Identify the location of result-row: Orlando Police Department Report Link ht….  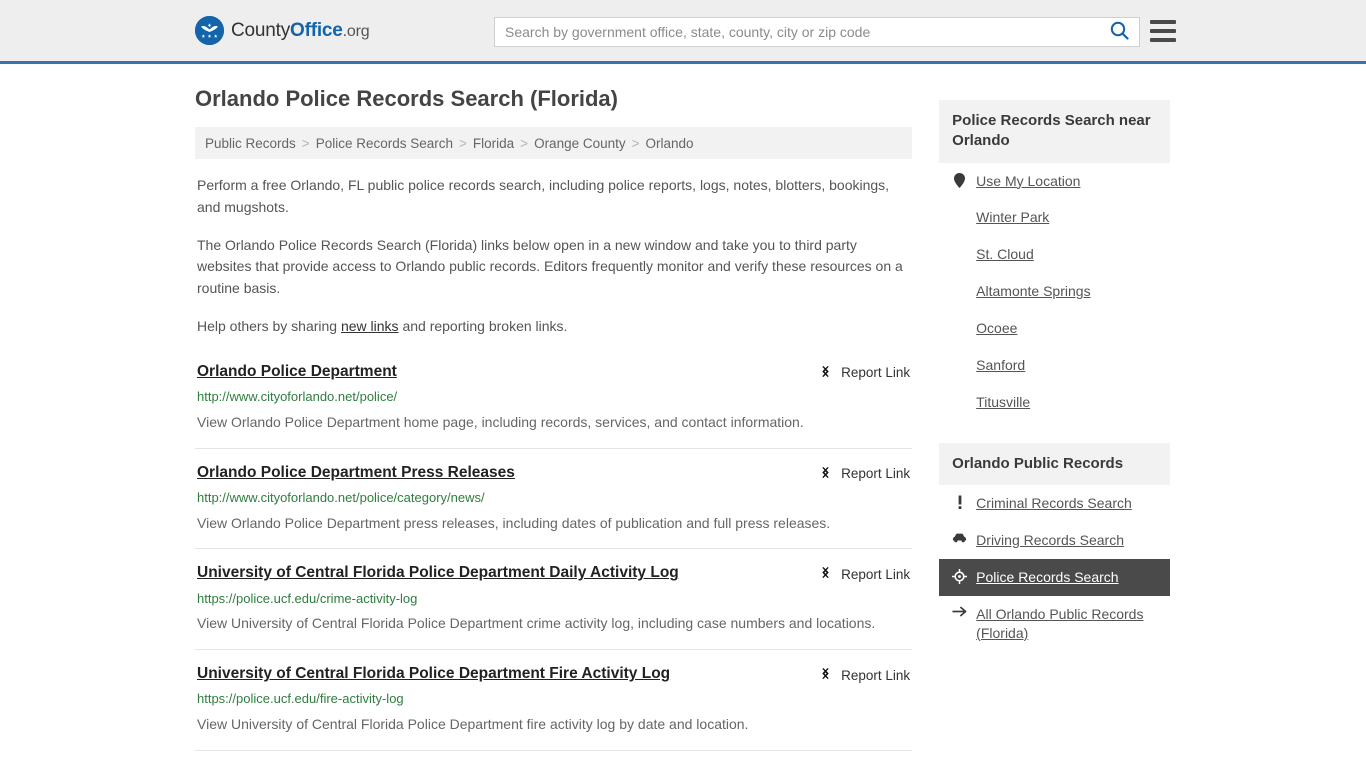
(554, 405).